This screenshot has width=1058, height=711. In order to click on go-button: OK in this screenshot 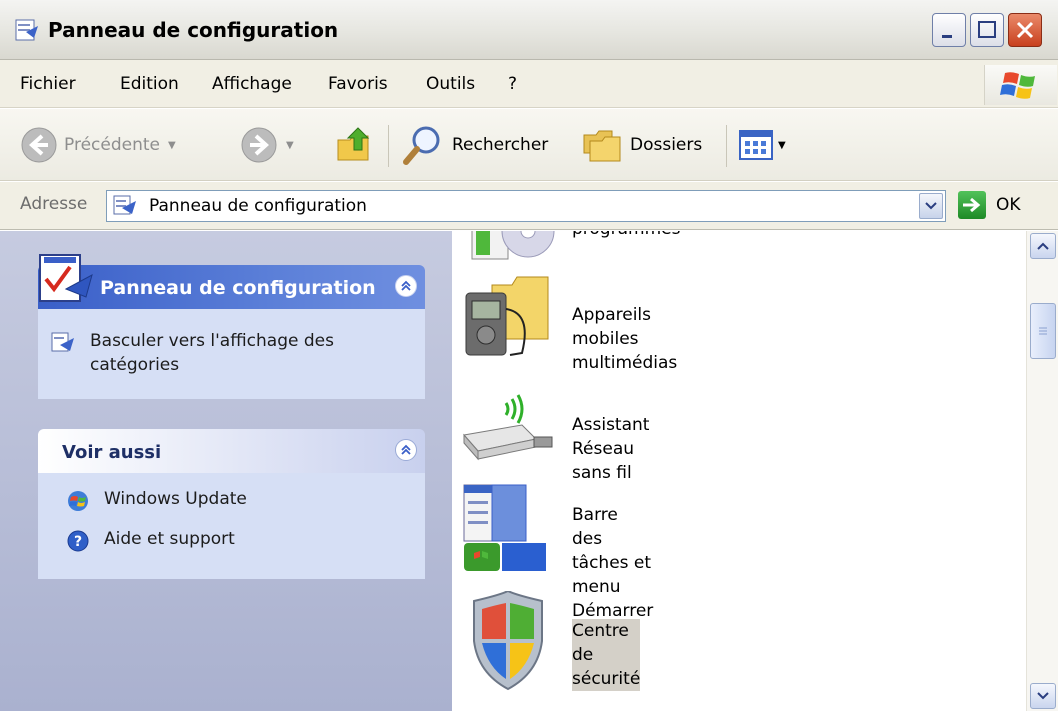, I will do `click(989, 205)`.